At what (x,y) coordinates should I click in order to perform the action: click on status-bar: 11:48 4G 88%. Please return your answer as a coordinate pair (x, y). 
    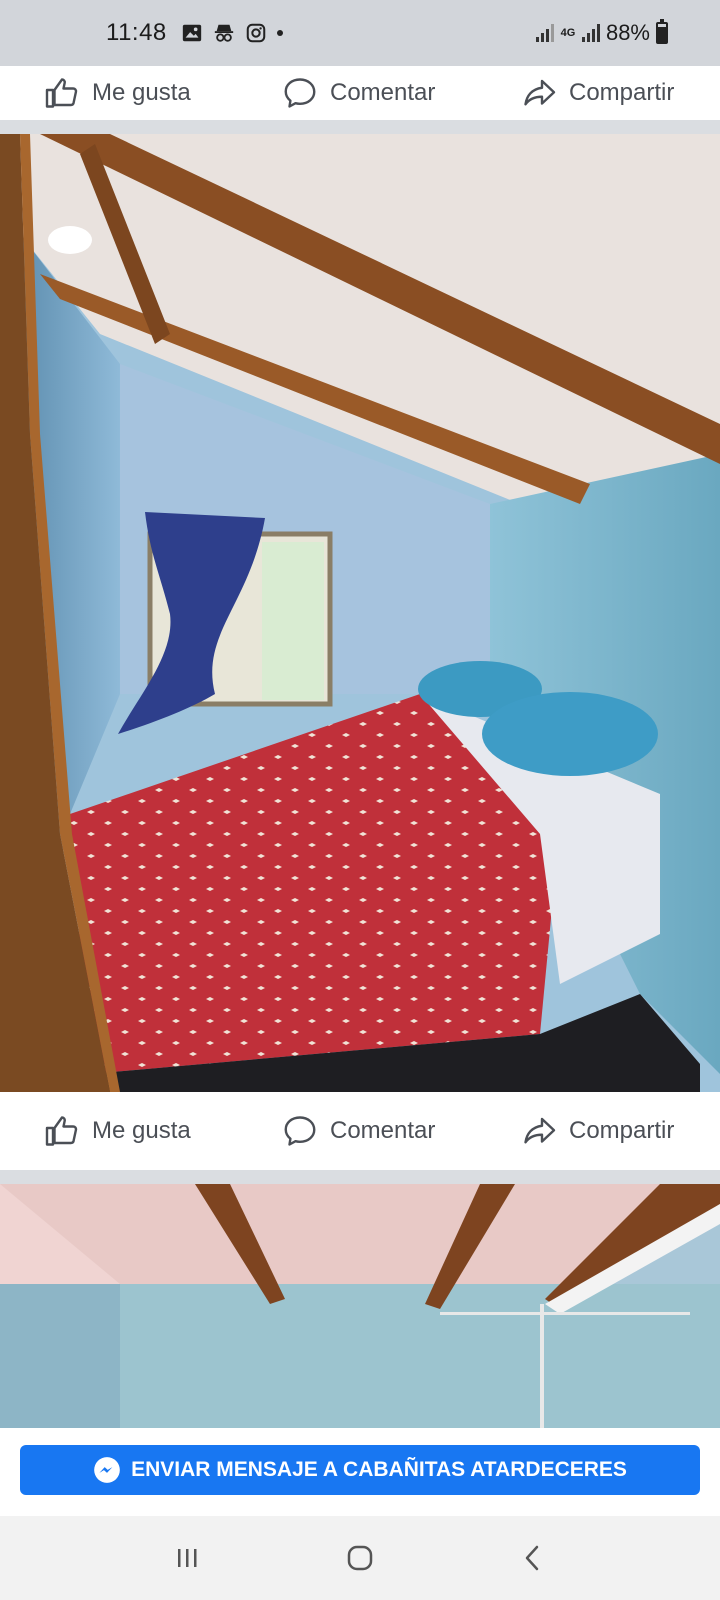
    Looking at the image, I should click on (360, 33).